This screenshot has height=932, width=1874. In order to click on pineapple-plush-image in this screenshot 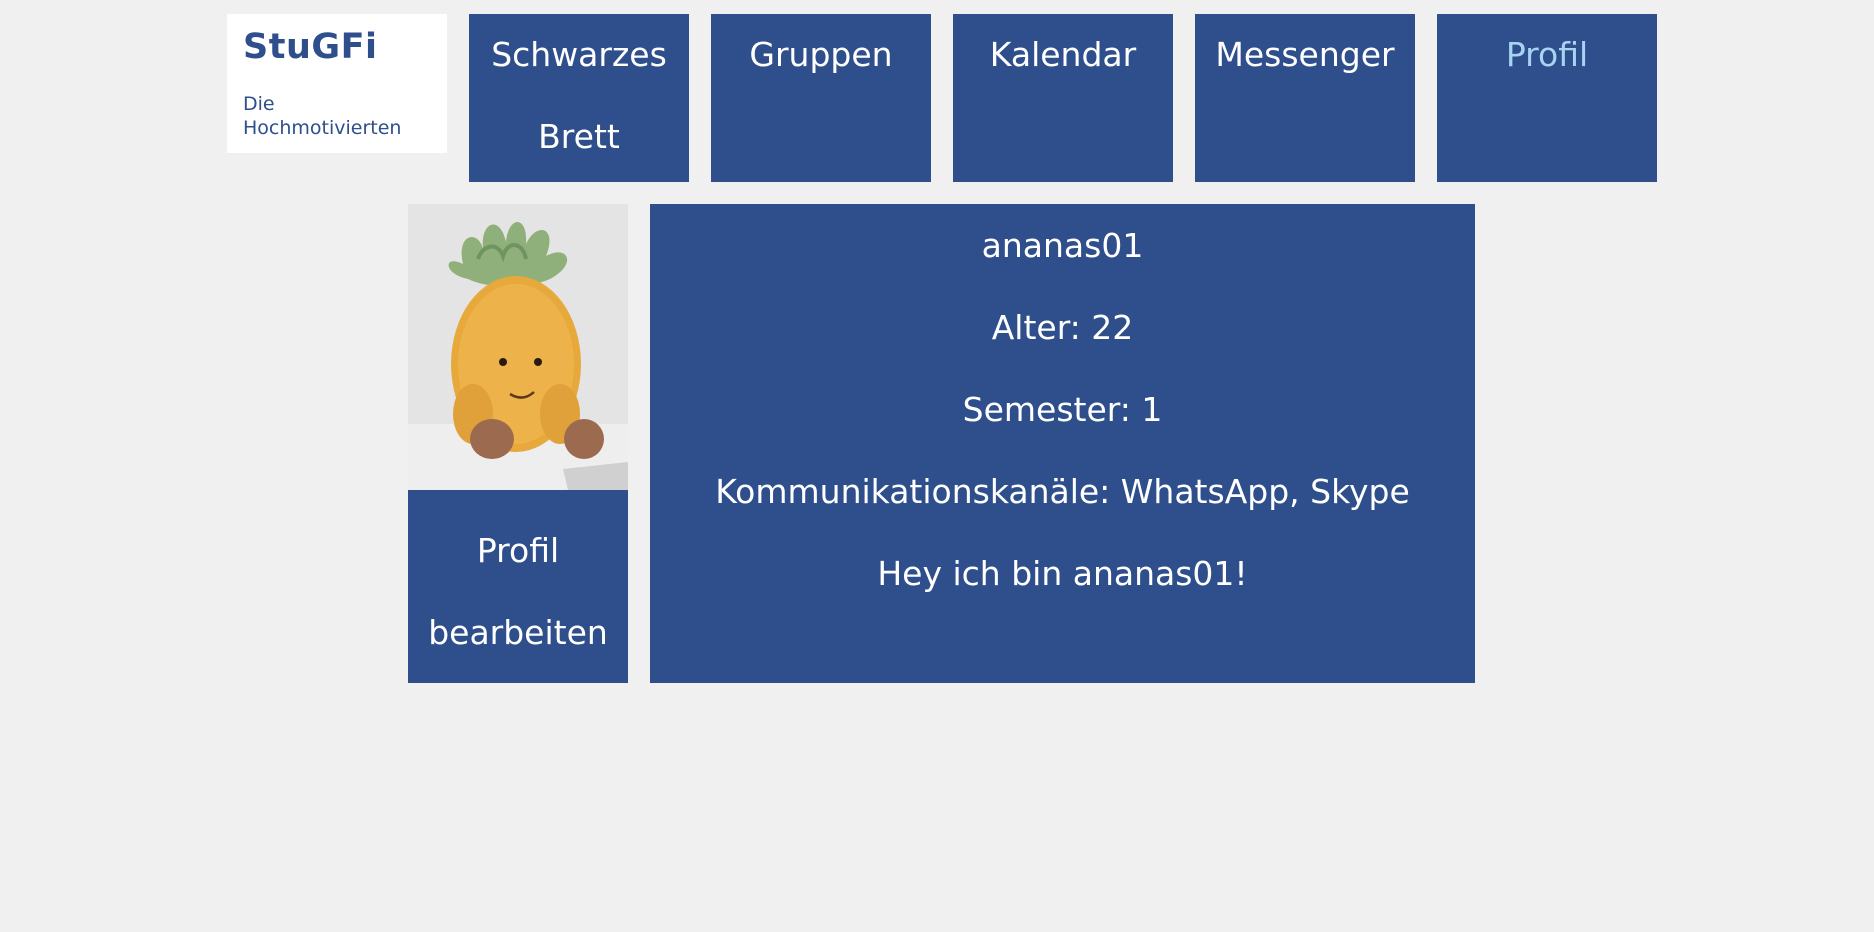, I will do `click(518, 347)`.